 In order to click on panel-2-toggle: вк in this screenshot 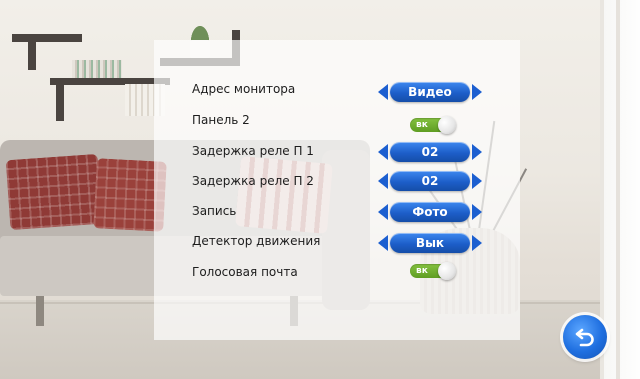, I will do `click(433, 125)`.